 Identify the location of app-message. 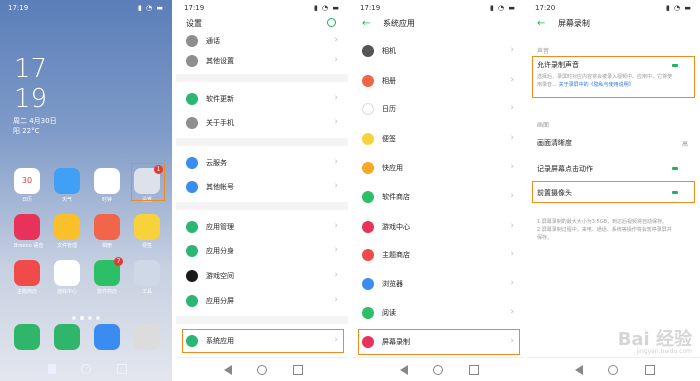
(67, 338).